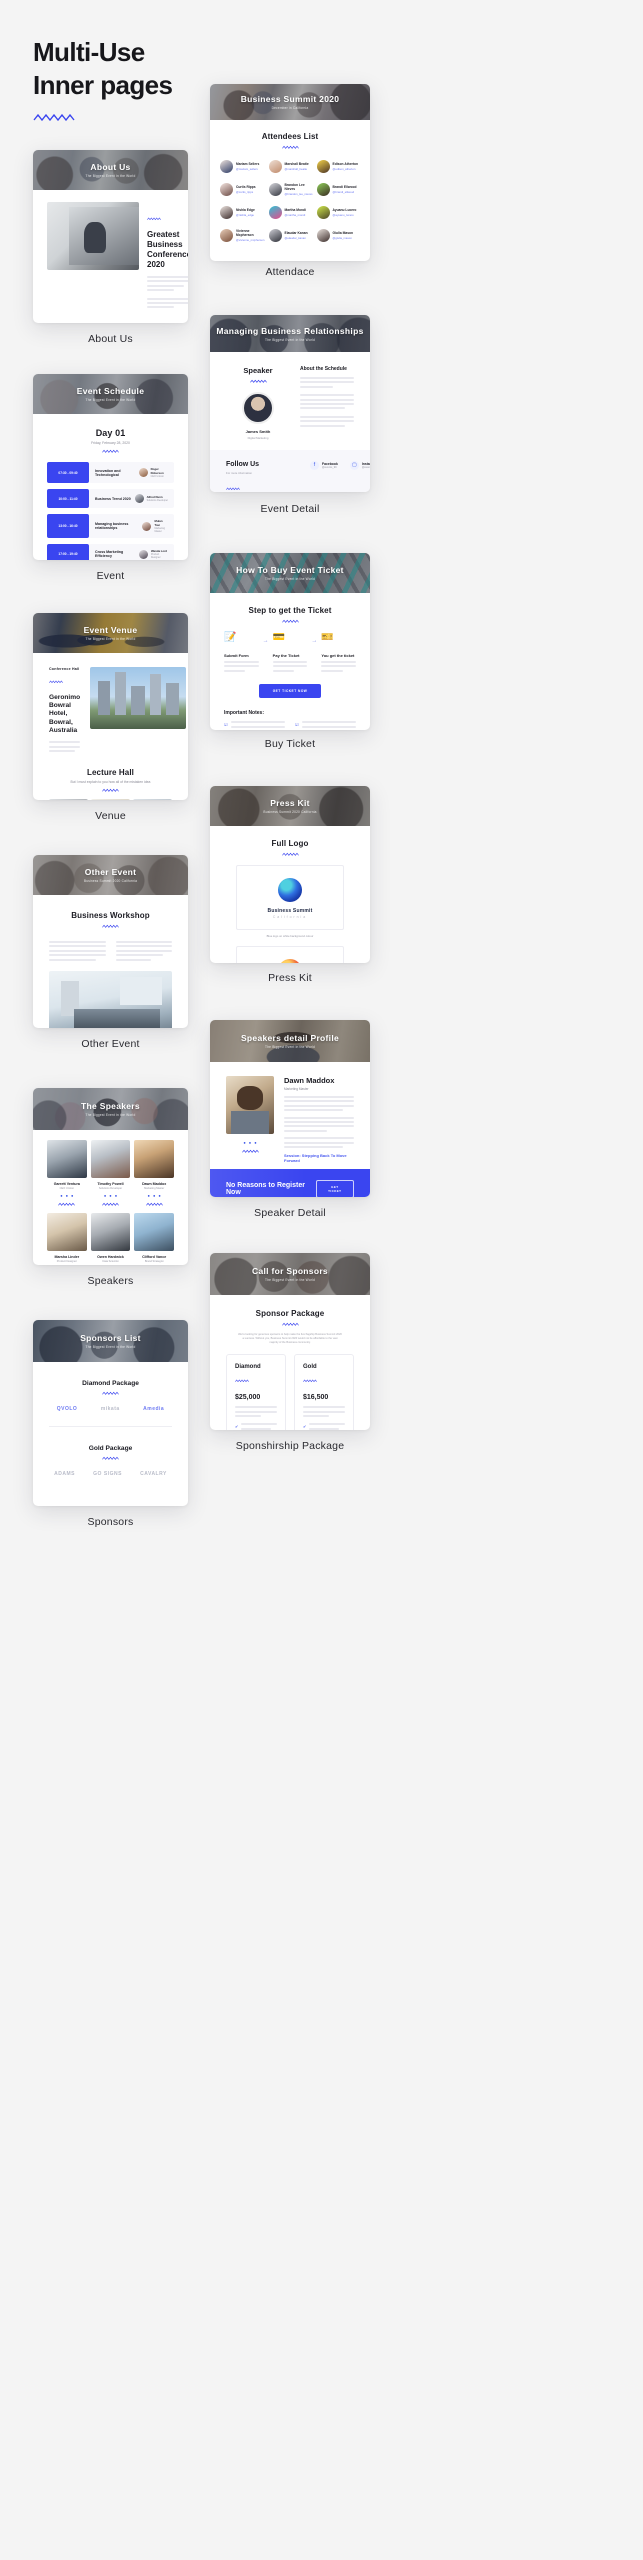  Describe the element at coordinates (290, 236) in the screenshot. I see `attendee-item: Elaudar Kanan @elaudar_kanan` at that location.